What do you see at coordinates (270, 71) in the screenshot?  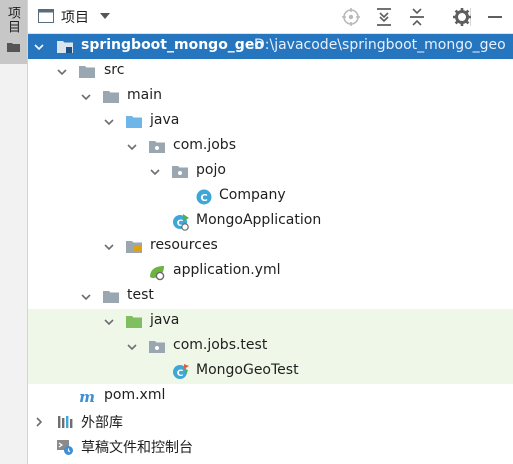 I see `tree-node-src: src` at bounding box center [270, 71].